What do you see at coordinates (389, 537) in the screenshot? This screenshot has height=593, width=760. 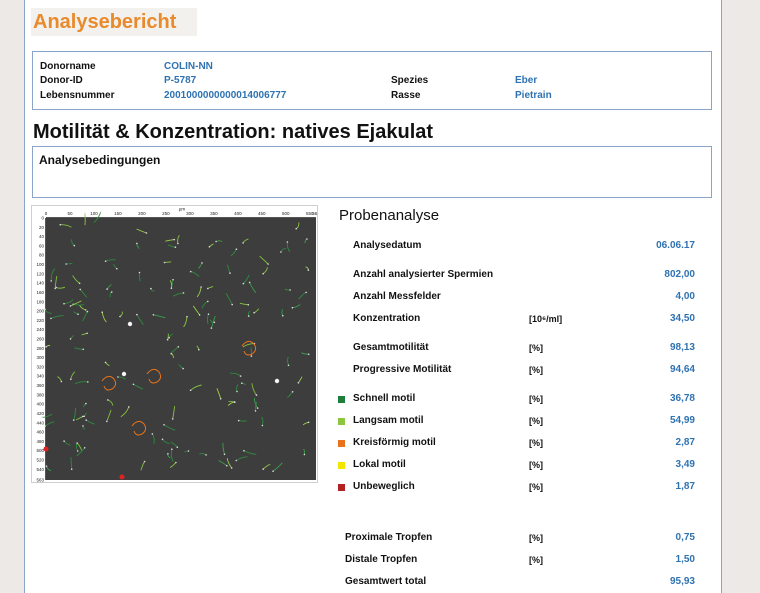 I see `analysis-row-label: Proximale Tropfen` at bounding box center [389, 537].